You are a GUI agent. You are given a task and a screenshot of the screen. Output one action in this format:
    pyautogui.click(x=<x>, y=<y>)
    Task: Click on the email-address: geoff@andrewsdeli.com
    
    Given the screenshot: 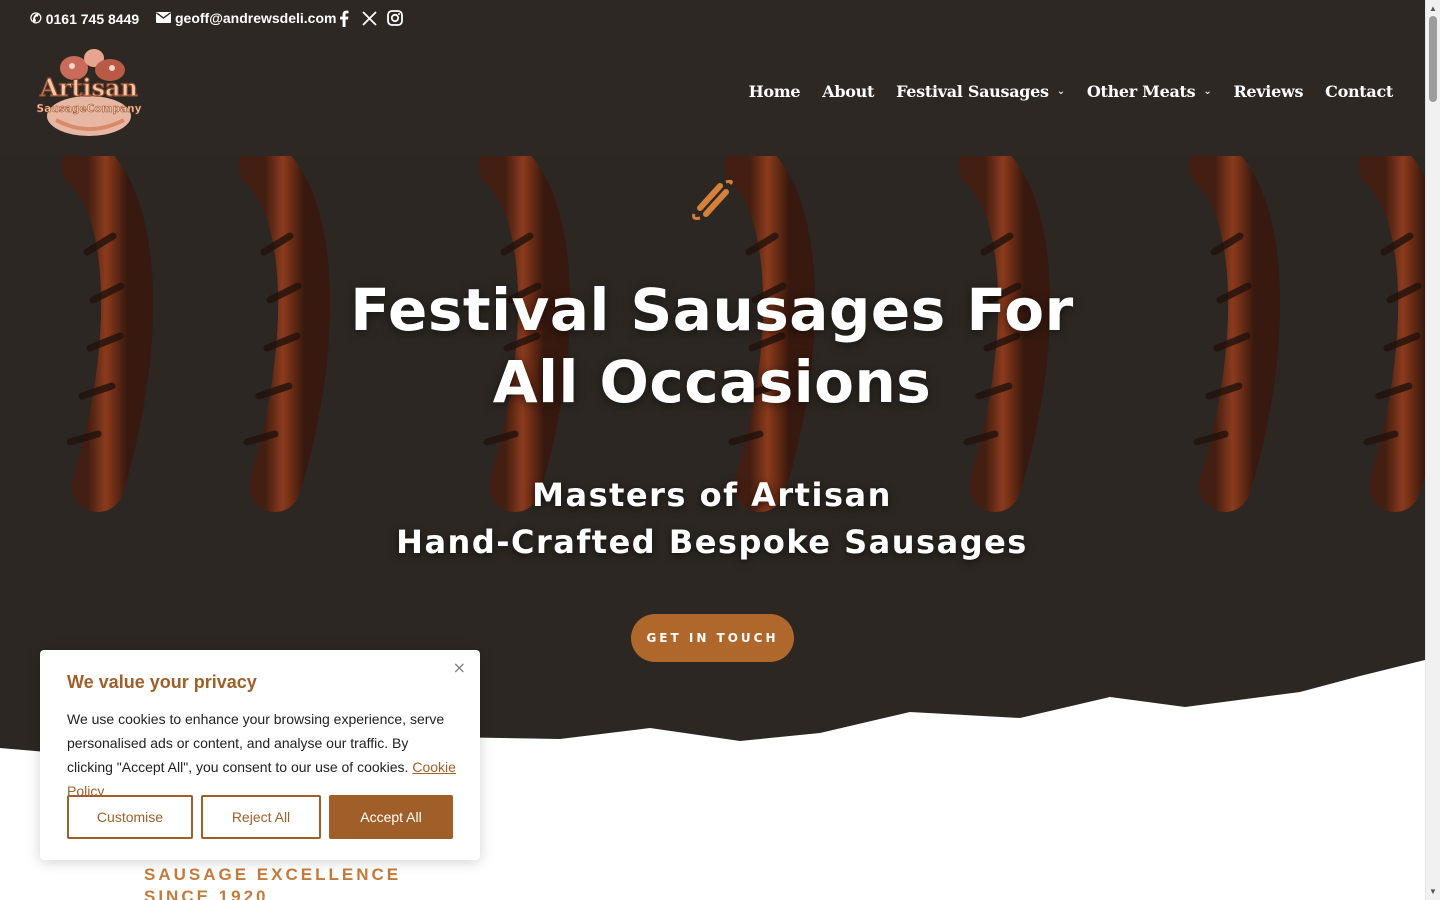 What is the action you would take?
    pyautogui.click(x=256, y=18)
    